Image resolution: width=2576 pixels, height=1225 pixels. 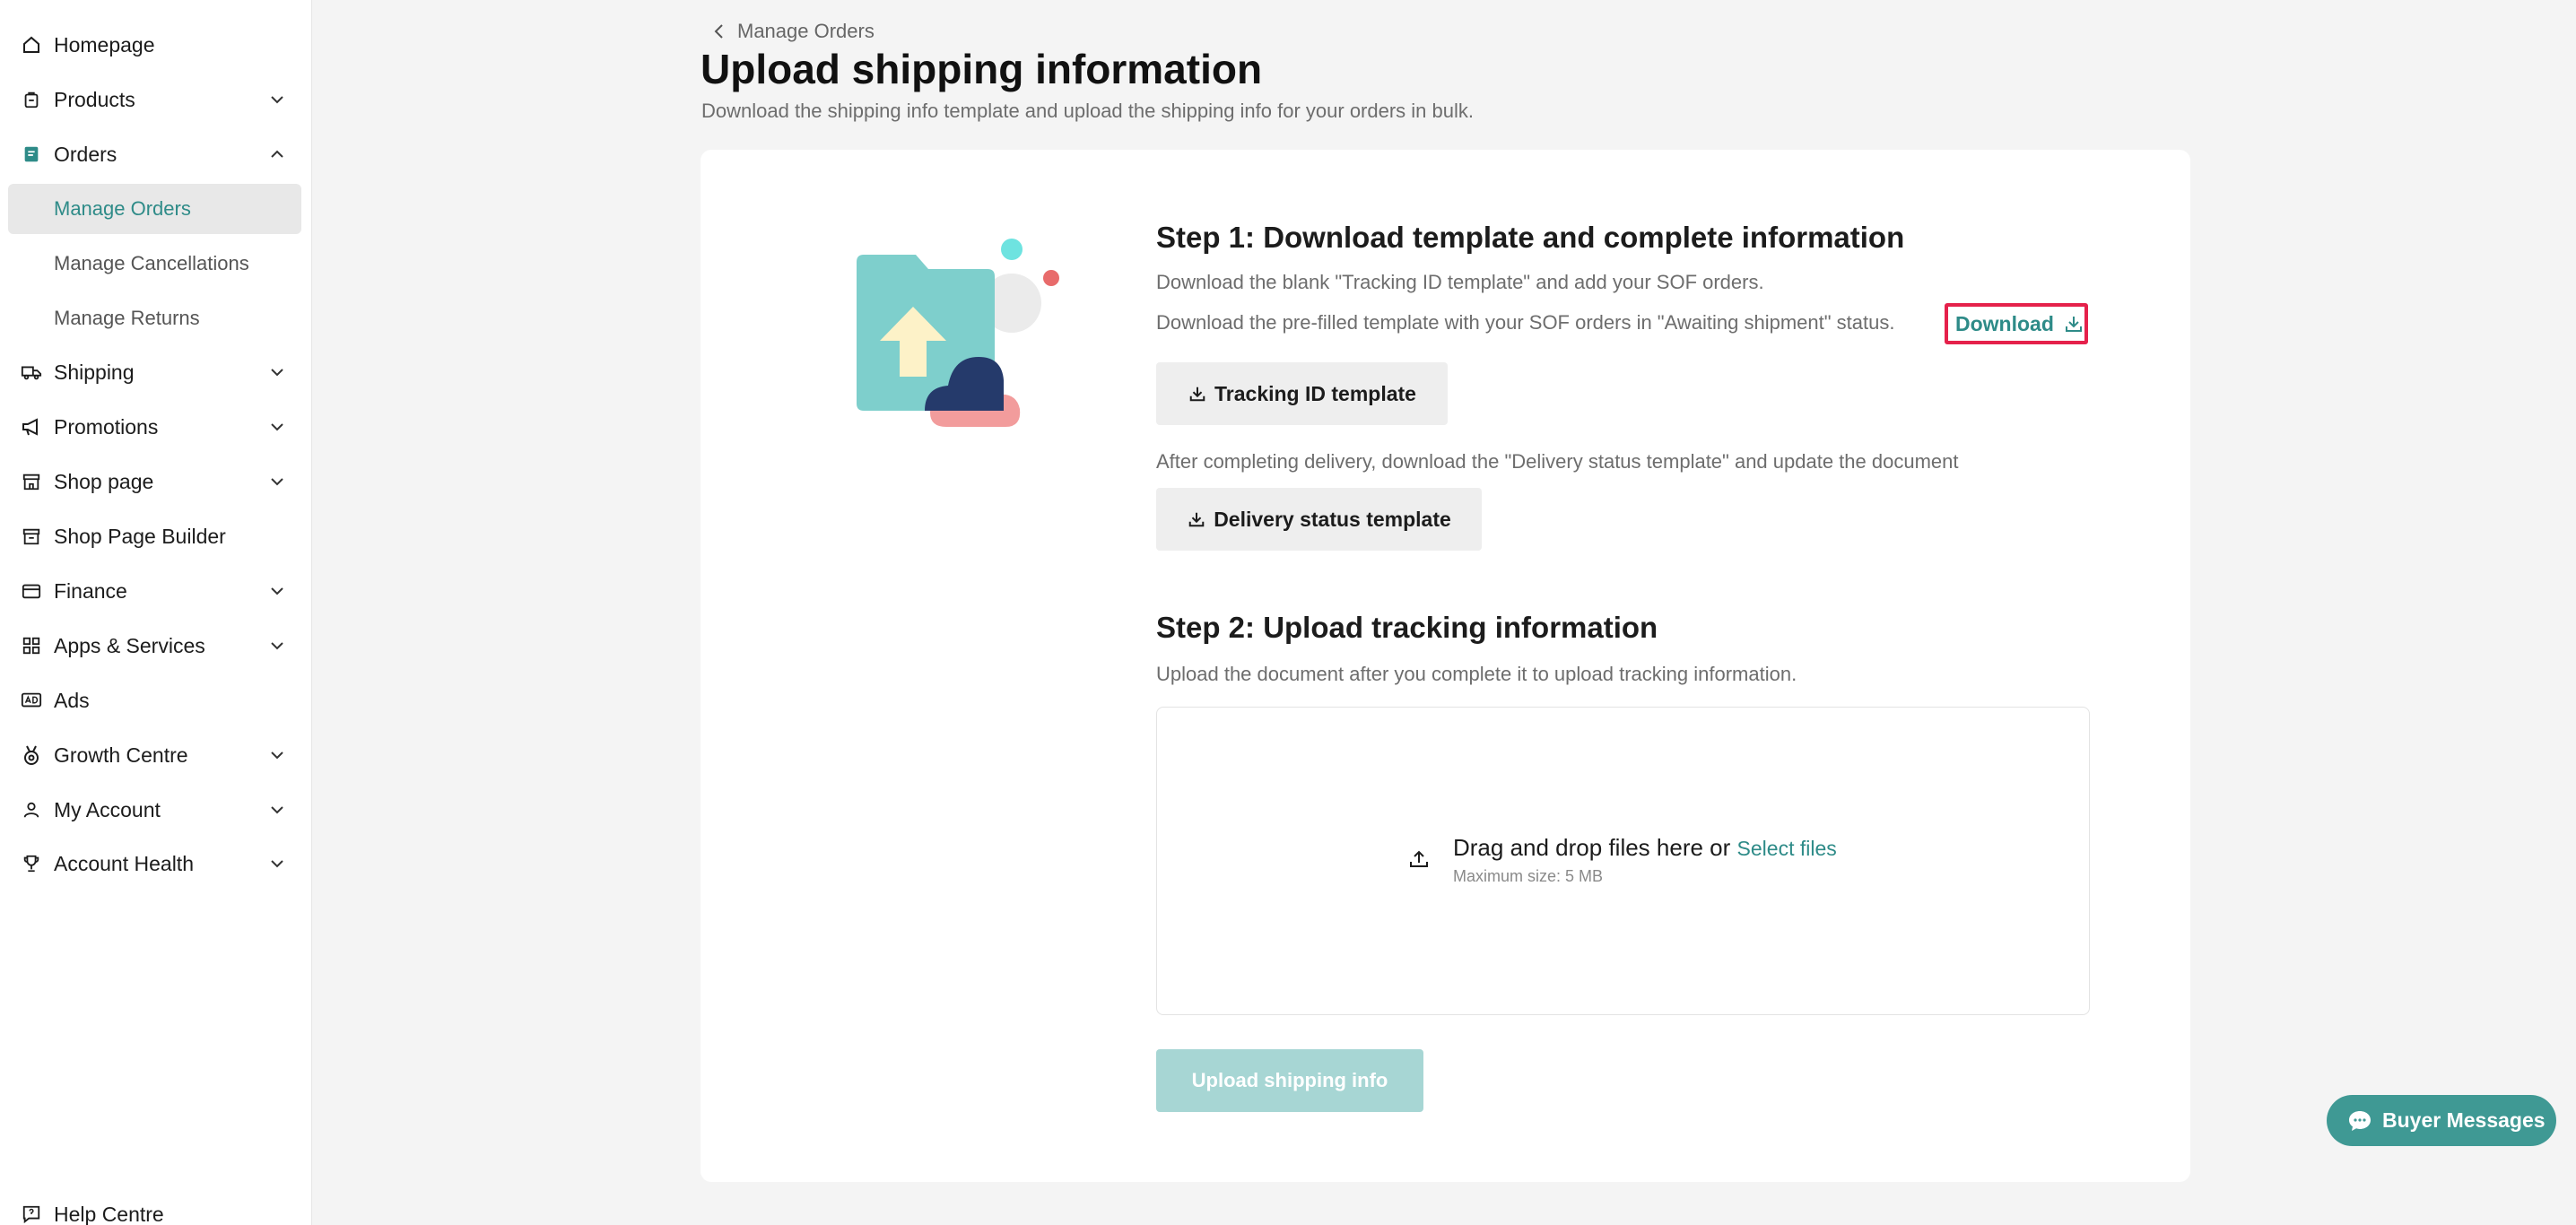 I want to click on sidebar-item-label: Apps & Services, so click(x=129, y=645).